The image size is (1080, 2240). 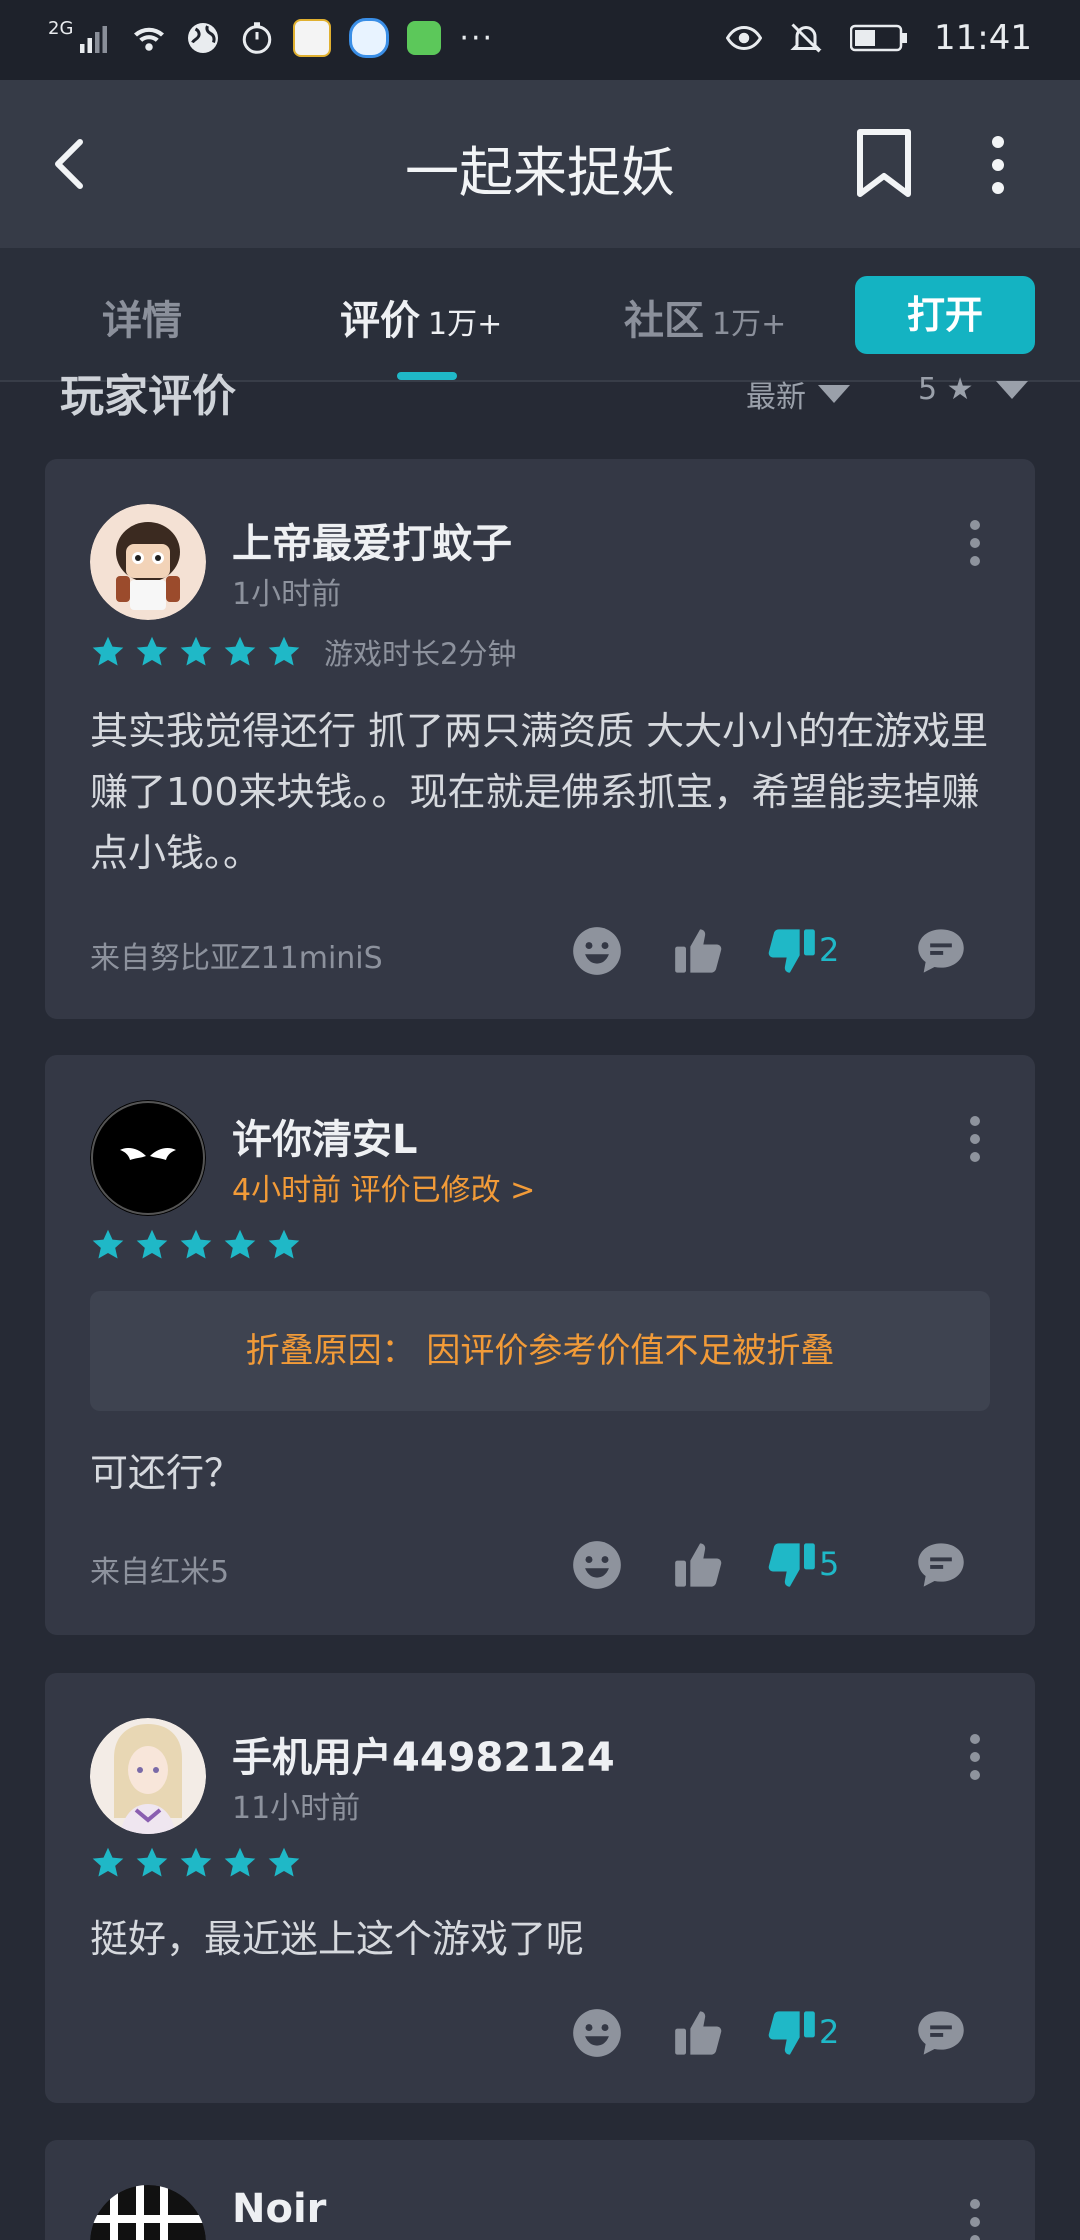 I want to click on sort-label: 最新, so click(x=776, y=397).